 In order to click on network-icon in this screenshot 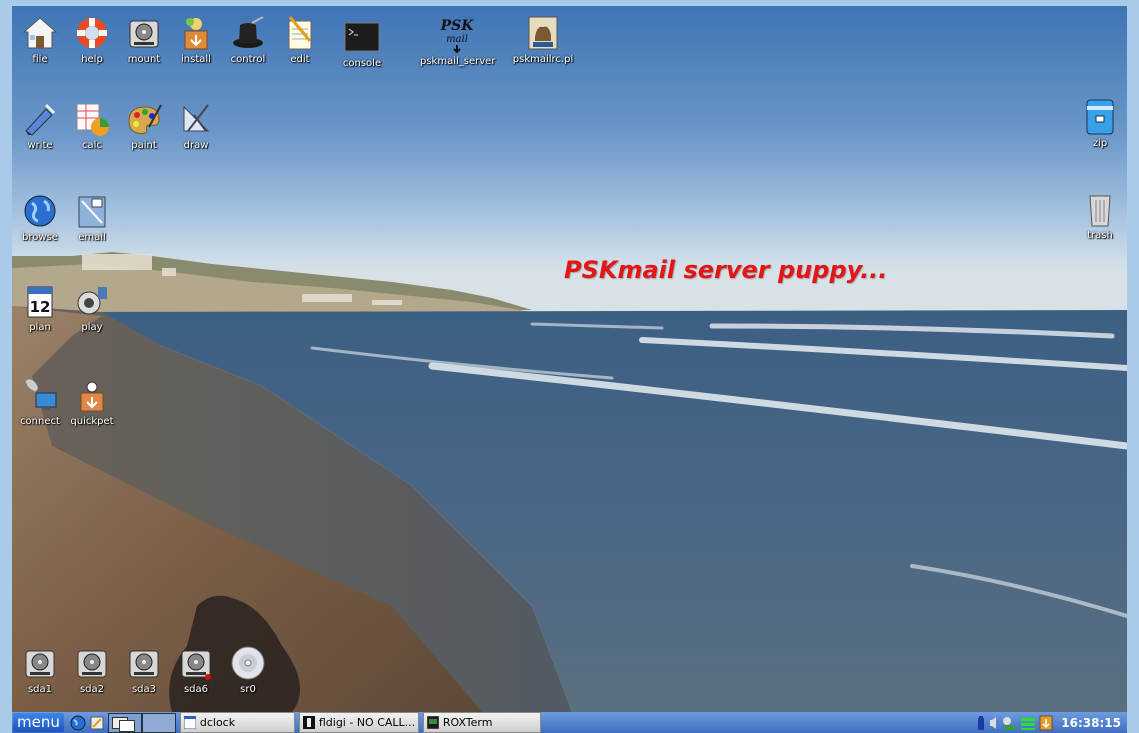, I will do `click(40, 395)`.